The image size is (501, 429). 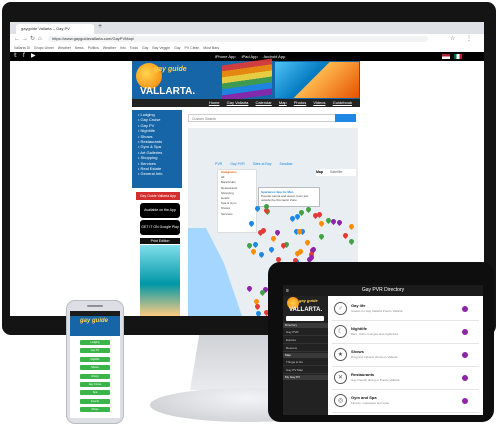 I want to click on tablet-menu-section: Directory, so click(x=305, y=325).